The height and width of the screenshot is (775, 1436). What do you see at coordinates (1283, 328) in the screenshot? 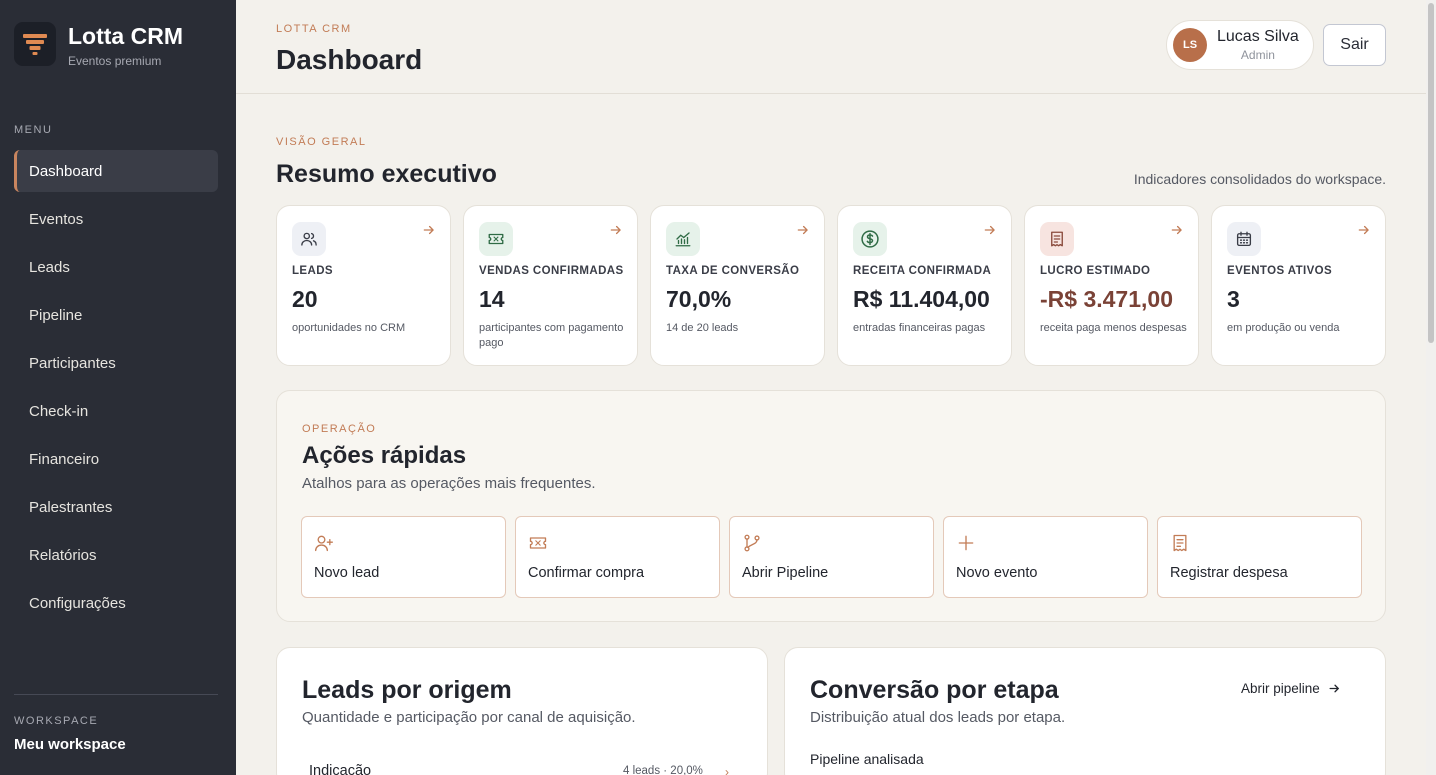
I see `kpi-description: em produção ou venda` at bounding box center [1283, 328].